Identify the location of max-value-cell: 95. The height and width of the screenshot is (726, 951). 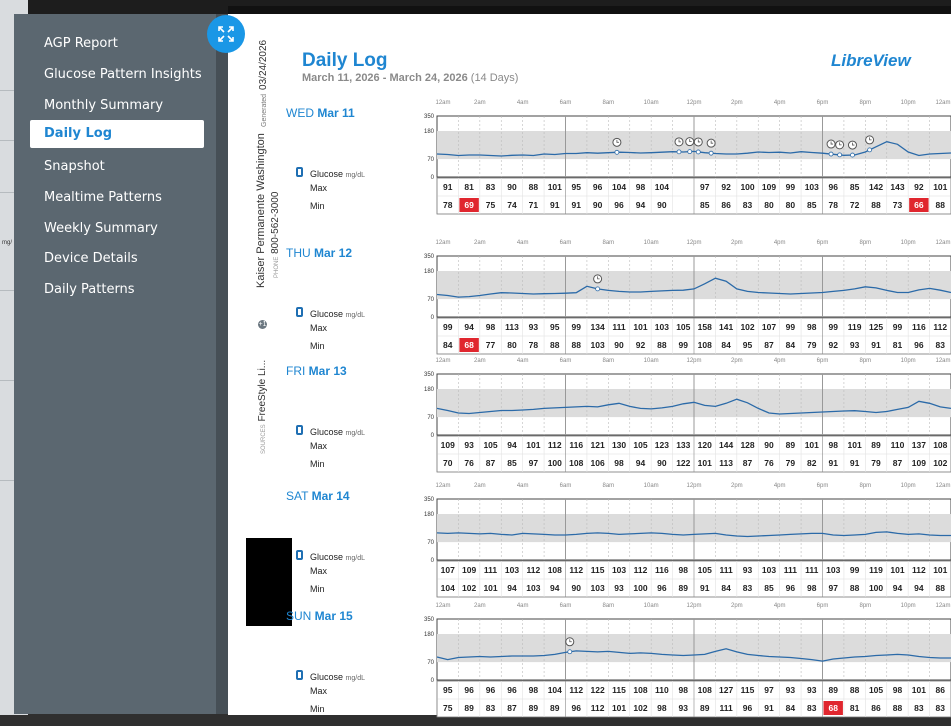
(576, 187).